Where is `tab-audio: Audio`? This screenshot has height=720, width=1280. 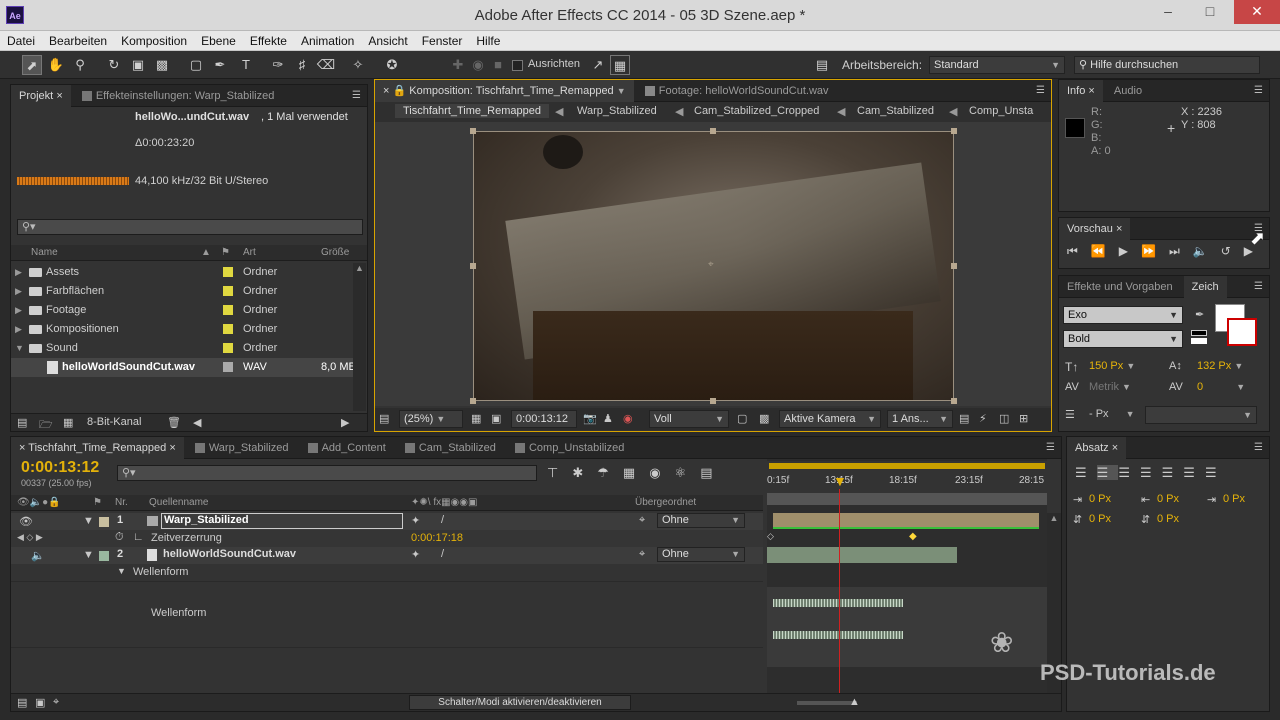 tab-audio: Audio is located at coordinates (1128, 91).